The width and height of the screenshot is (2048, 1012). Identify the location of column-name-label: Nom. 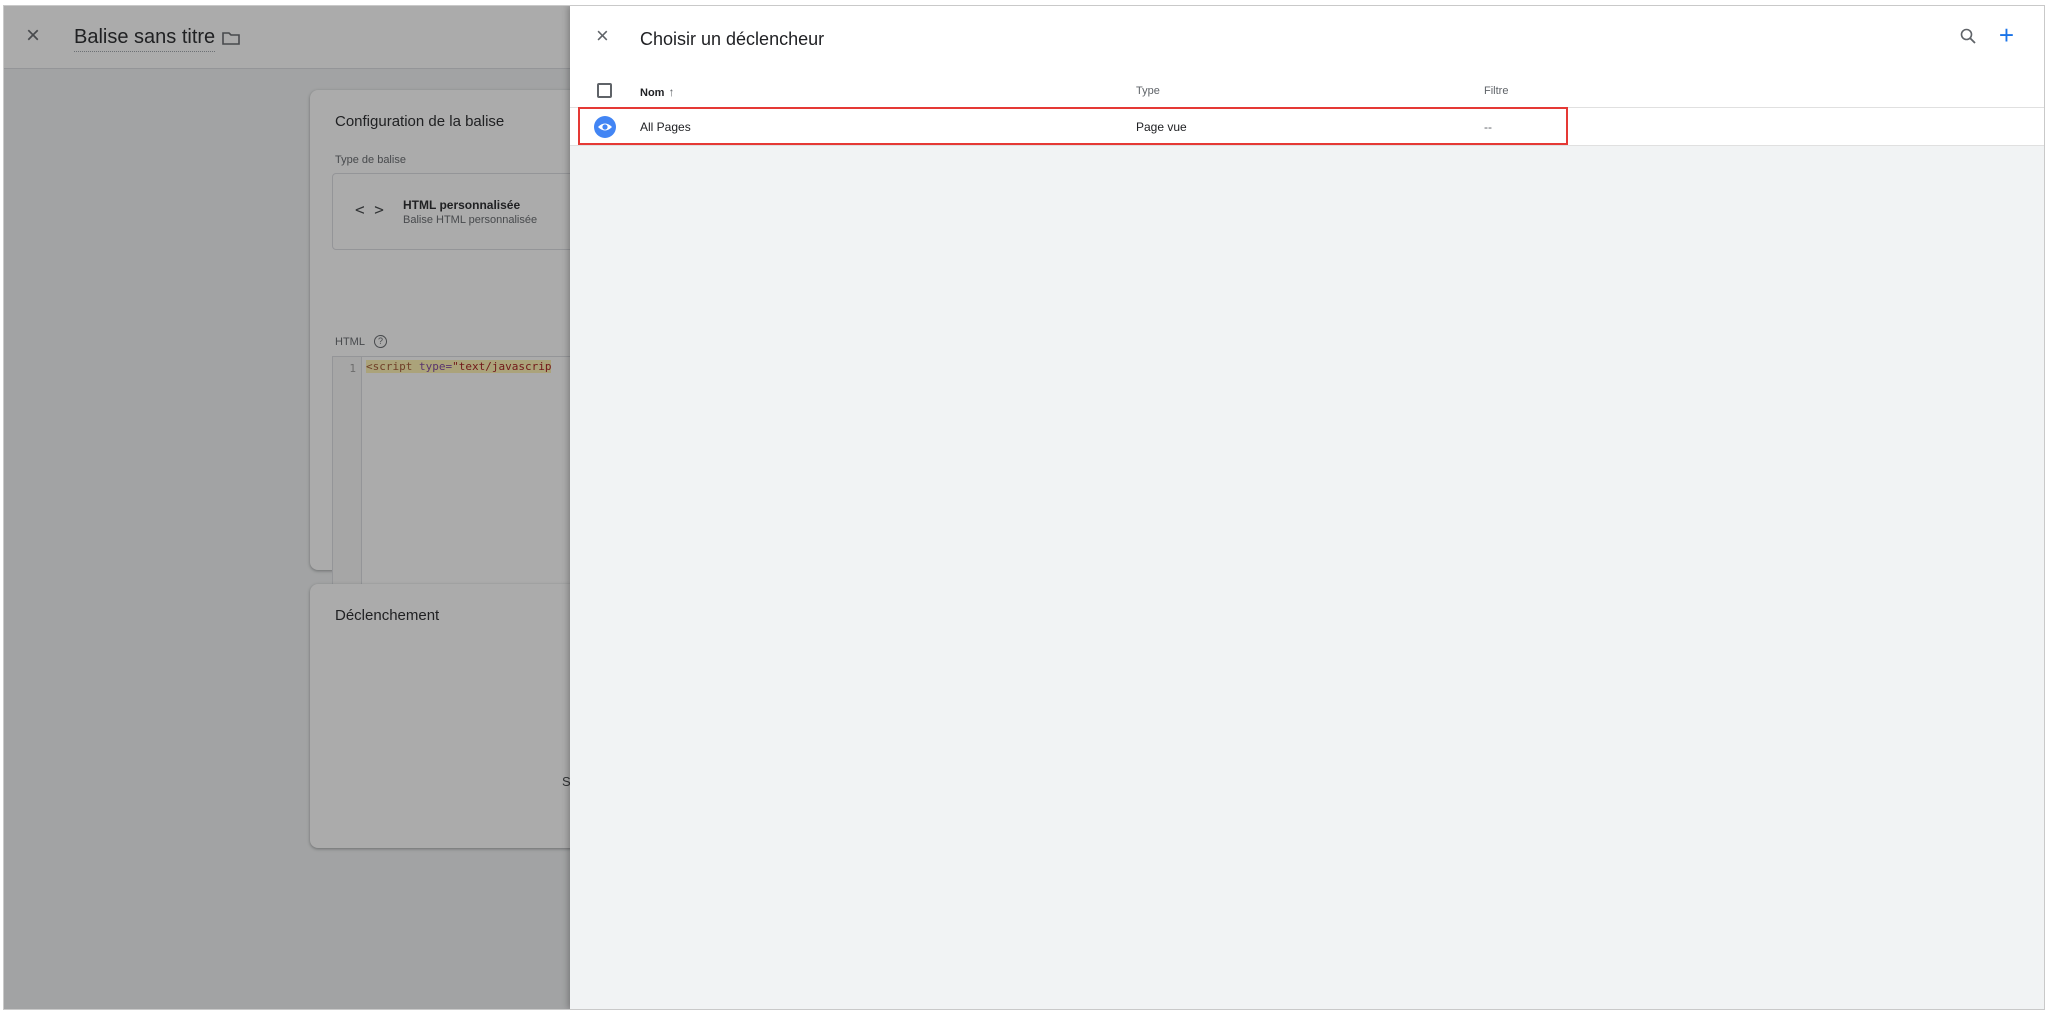
(652, 93).